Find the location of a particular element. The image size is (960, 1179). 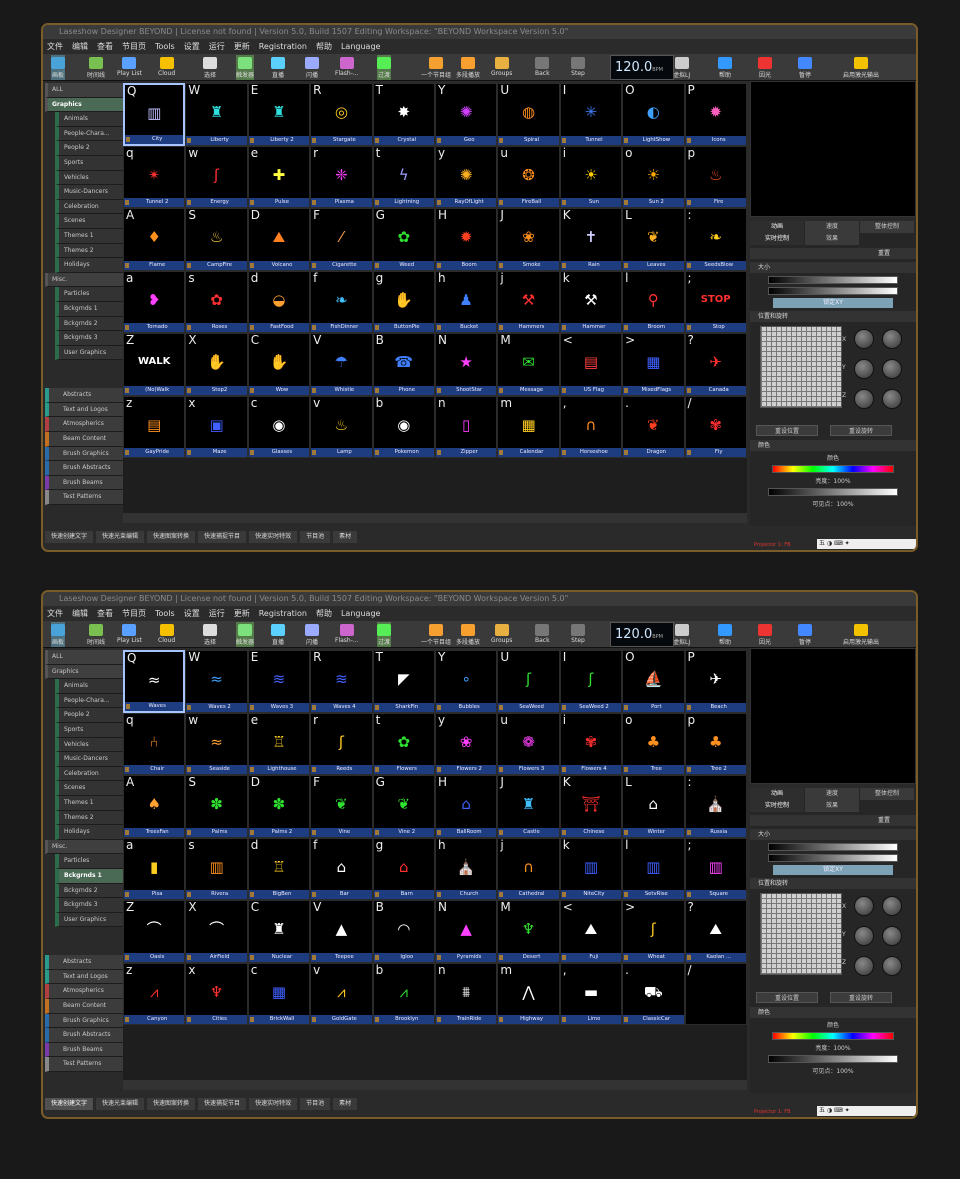

control-tab: 整体控制 is located at coordinates (887, 227).